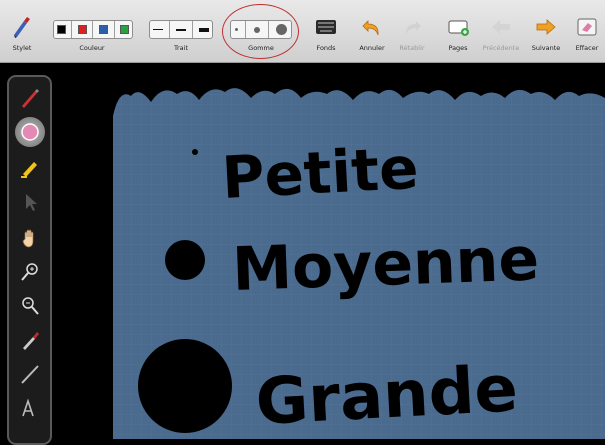  What do you see at coordinates (372, 48) in the screenshot?
I see `annuler-label: Annuler` at bounding box center [372, 48].